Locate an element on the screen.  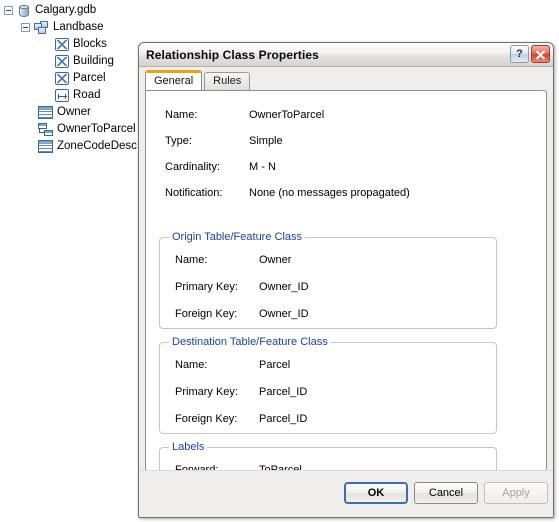
tree-item-label: Owner is located at coordinates (74, 112).